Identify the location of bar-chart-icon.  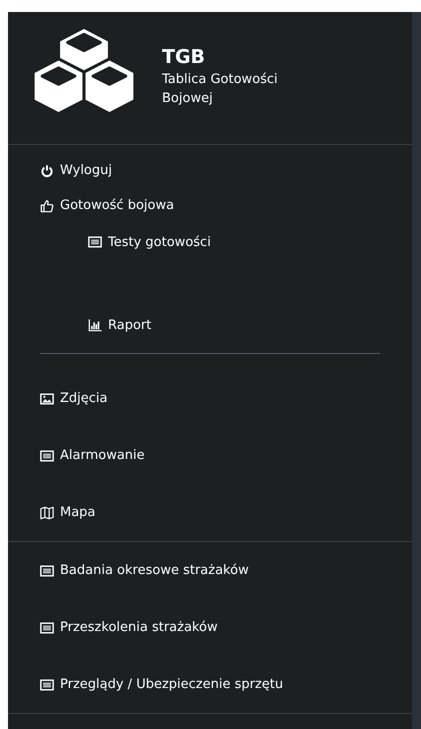
(95, 325).